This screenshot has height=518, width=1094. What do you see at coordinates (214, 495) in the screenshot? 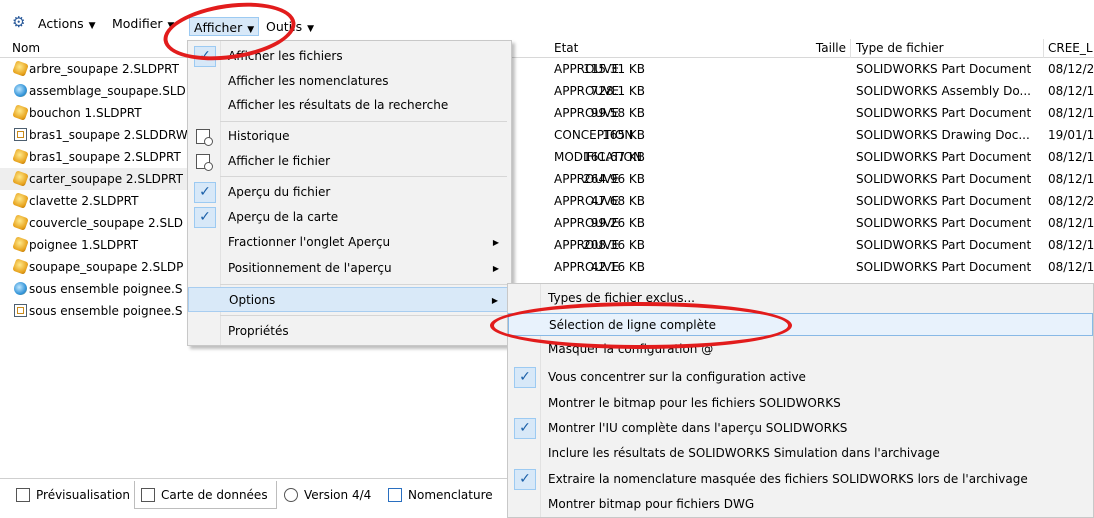
I see `tab-label: Carte de données` at bounding box center [214, 495].